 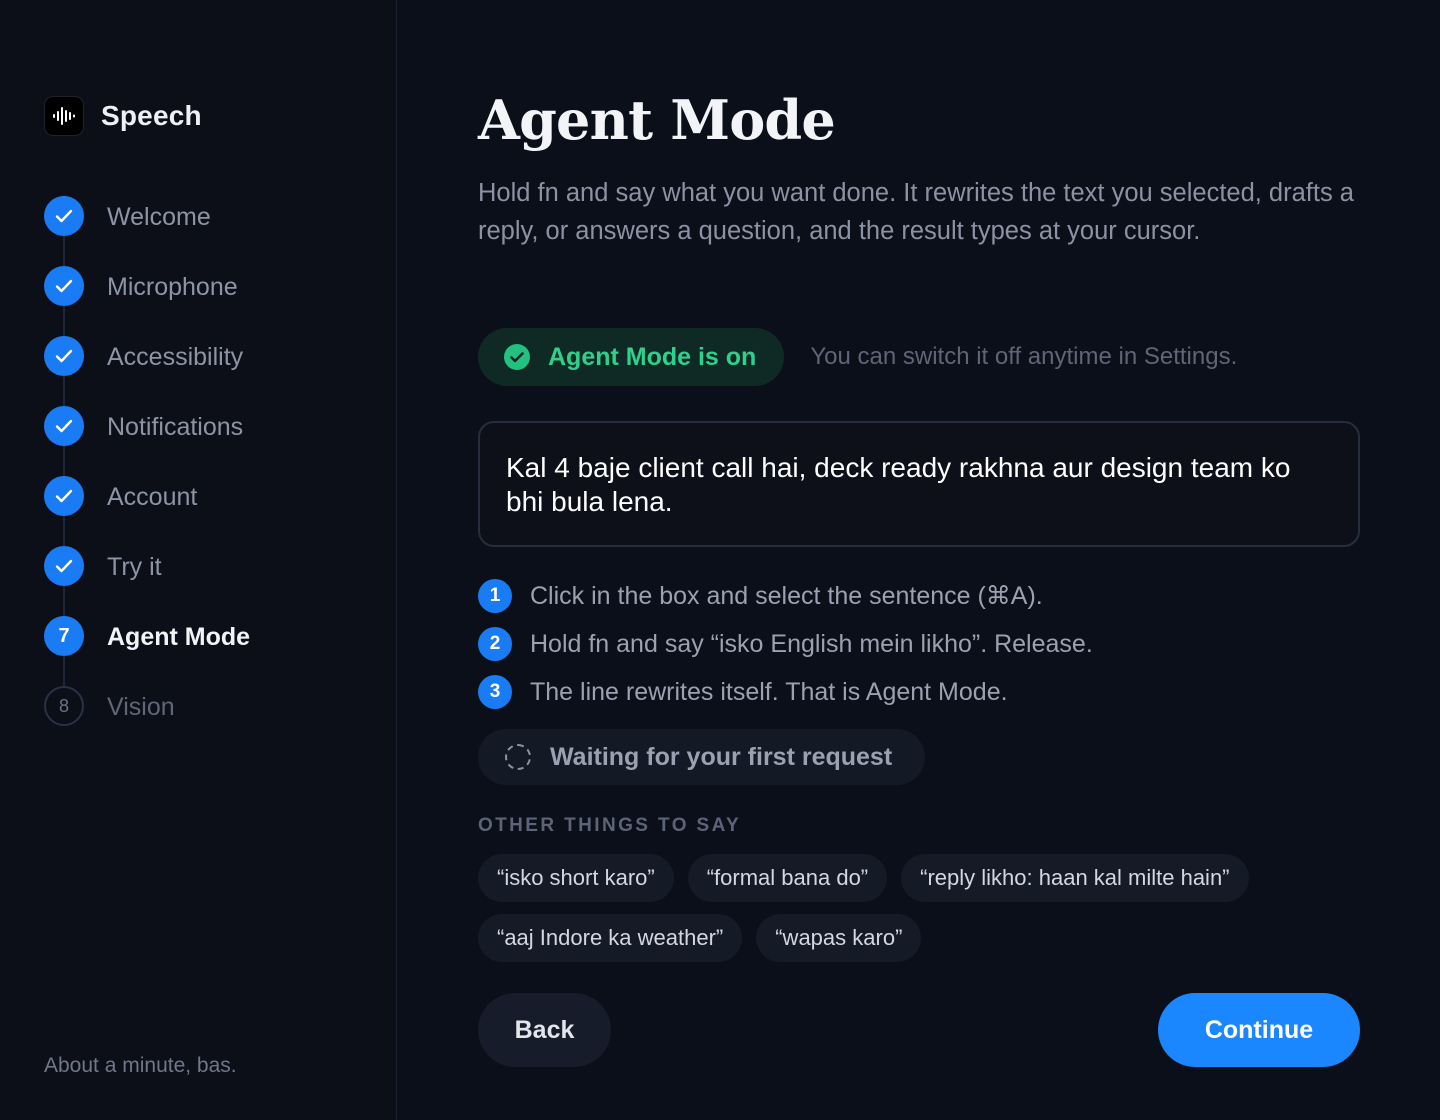 I want to click on suggestion-chip: “isko short karo”, so click(x=576, y=878).